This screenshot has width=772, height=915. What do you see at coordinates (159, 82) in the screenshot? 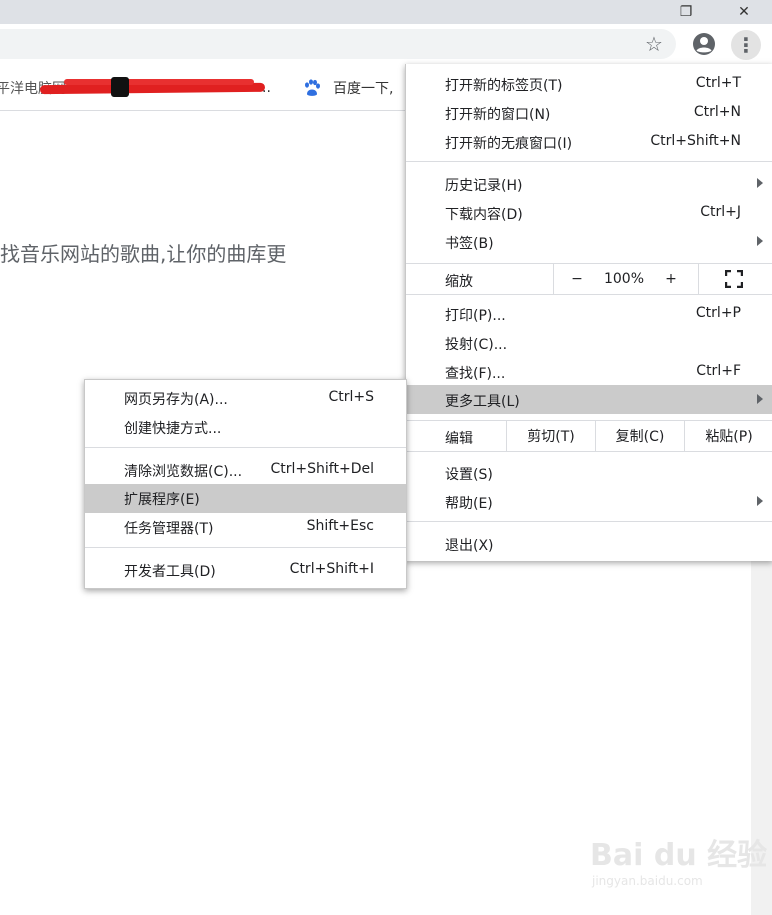
I see `redaction-mark` at bounding box center [159, 82].